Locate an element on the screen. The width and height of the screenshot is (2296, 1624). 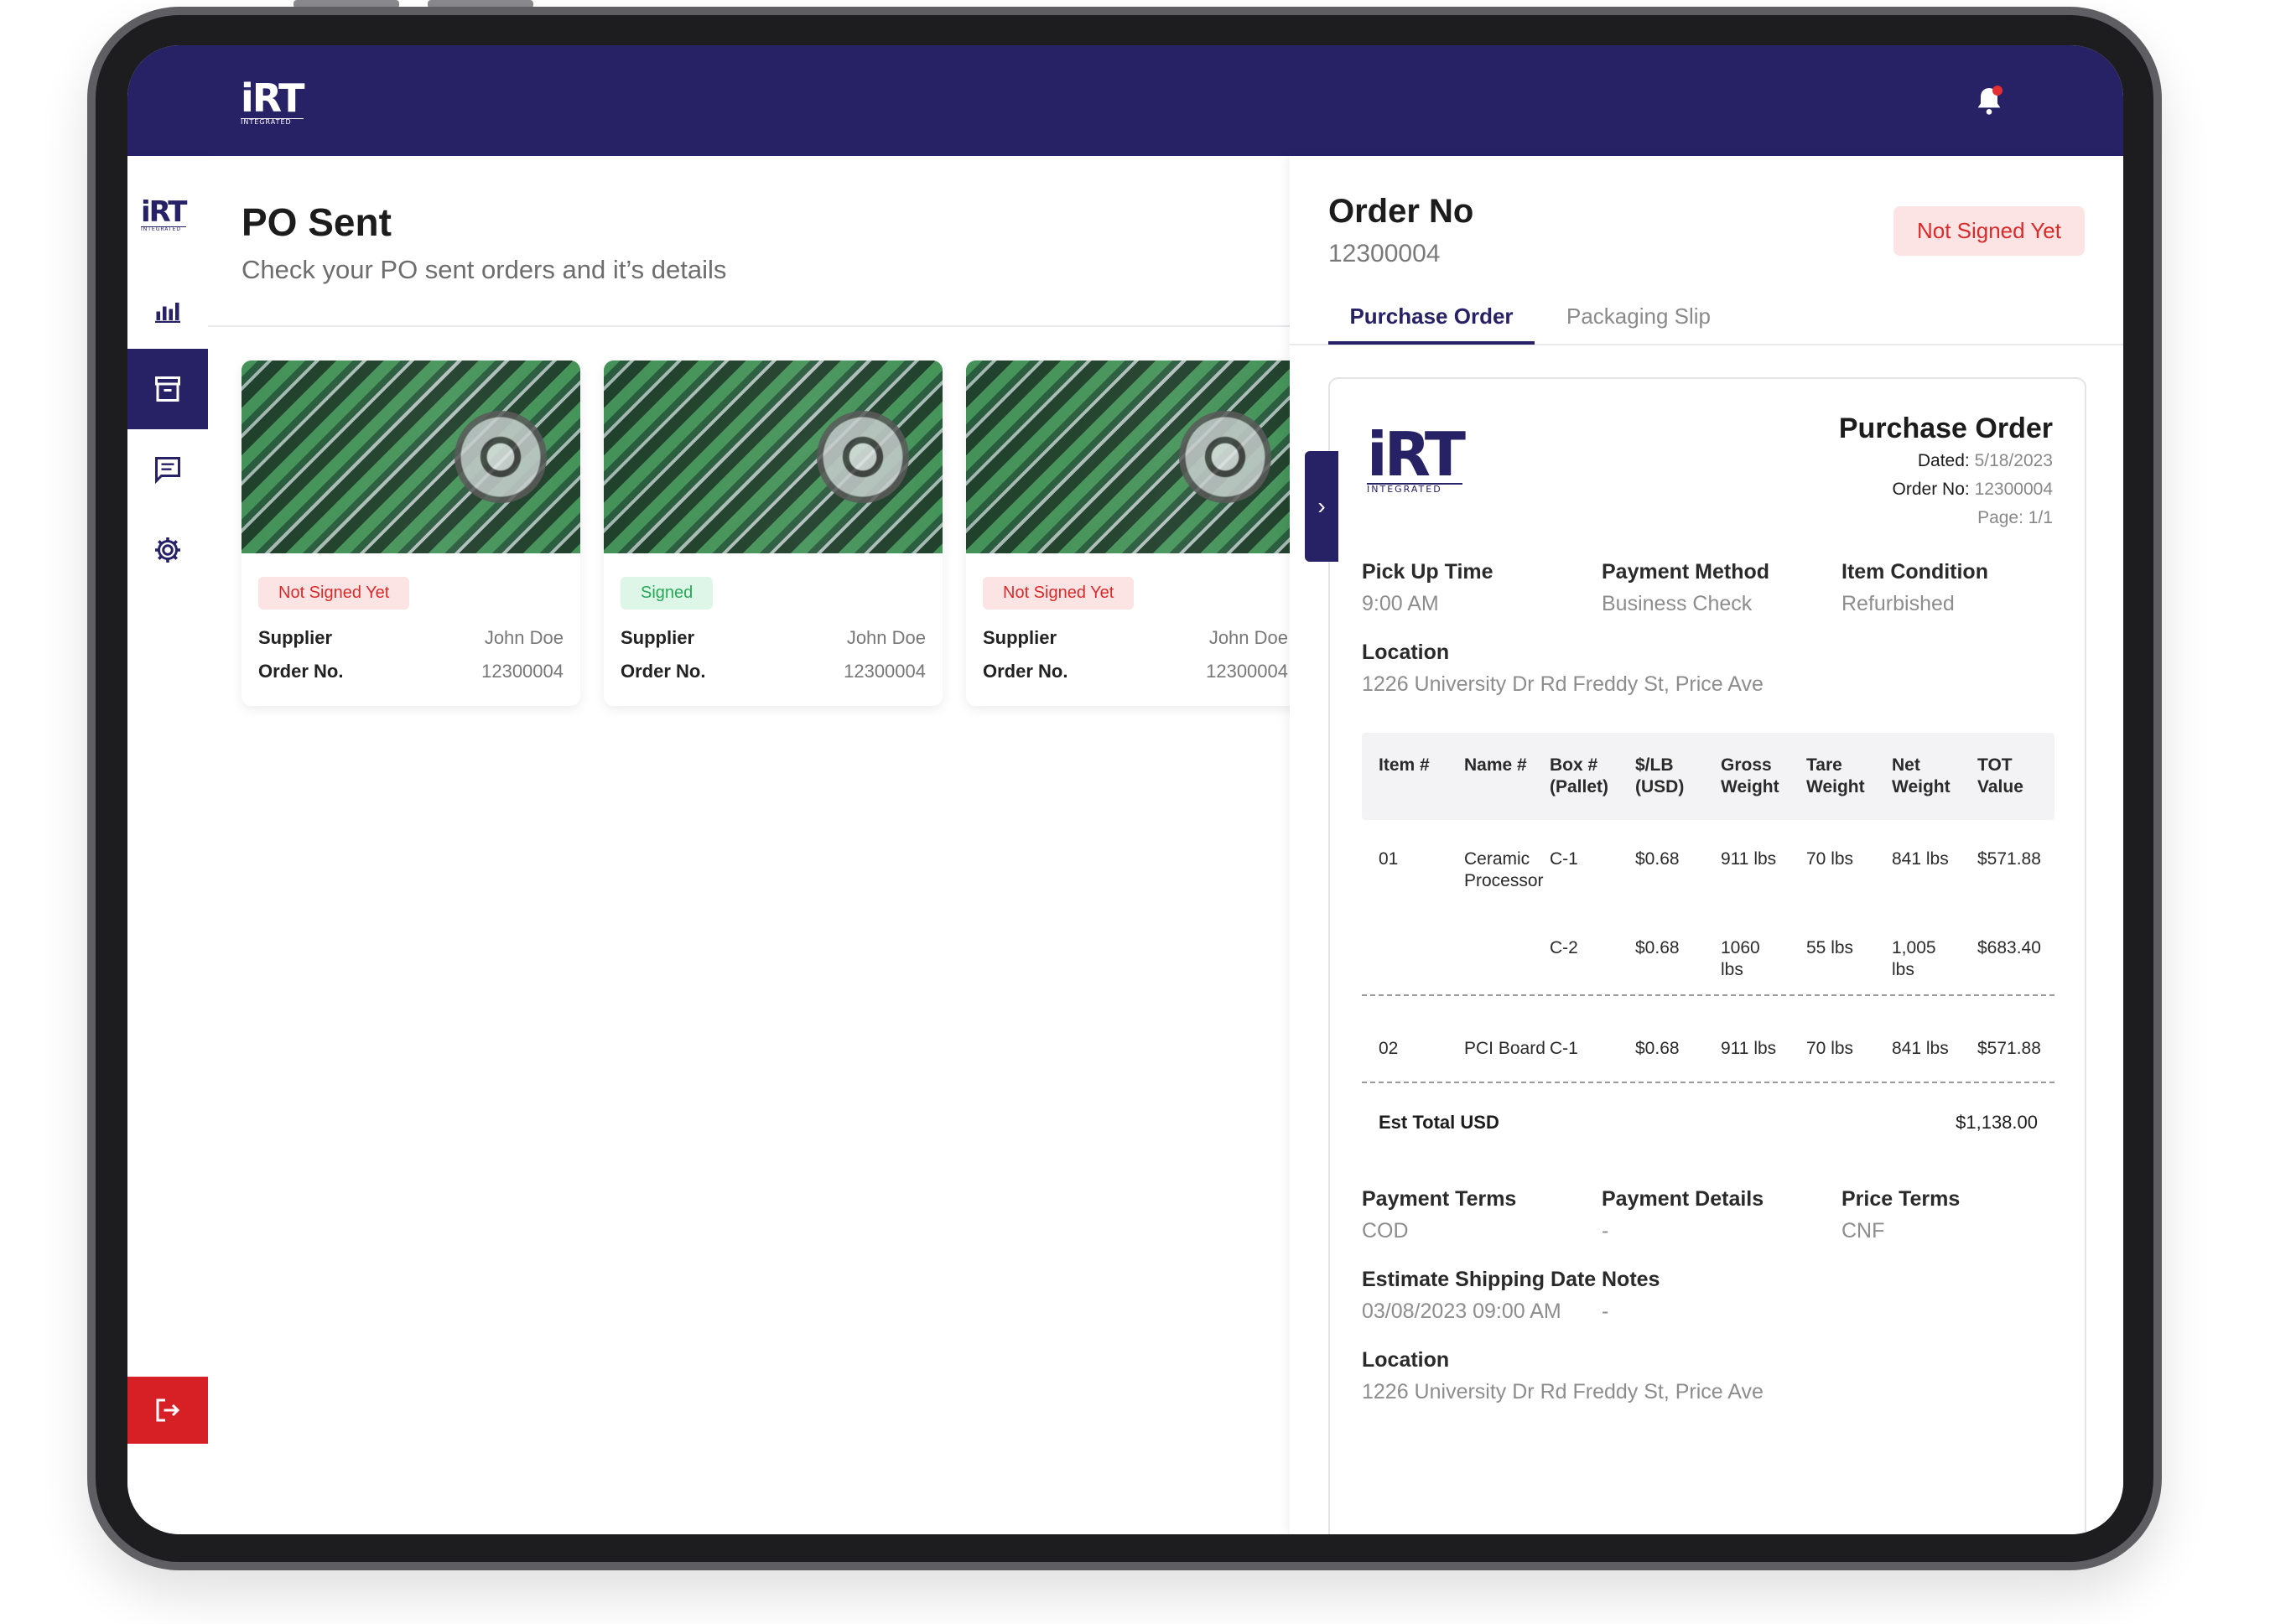
table-header-cell: Name # is located at coordinates (1495, 765).